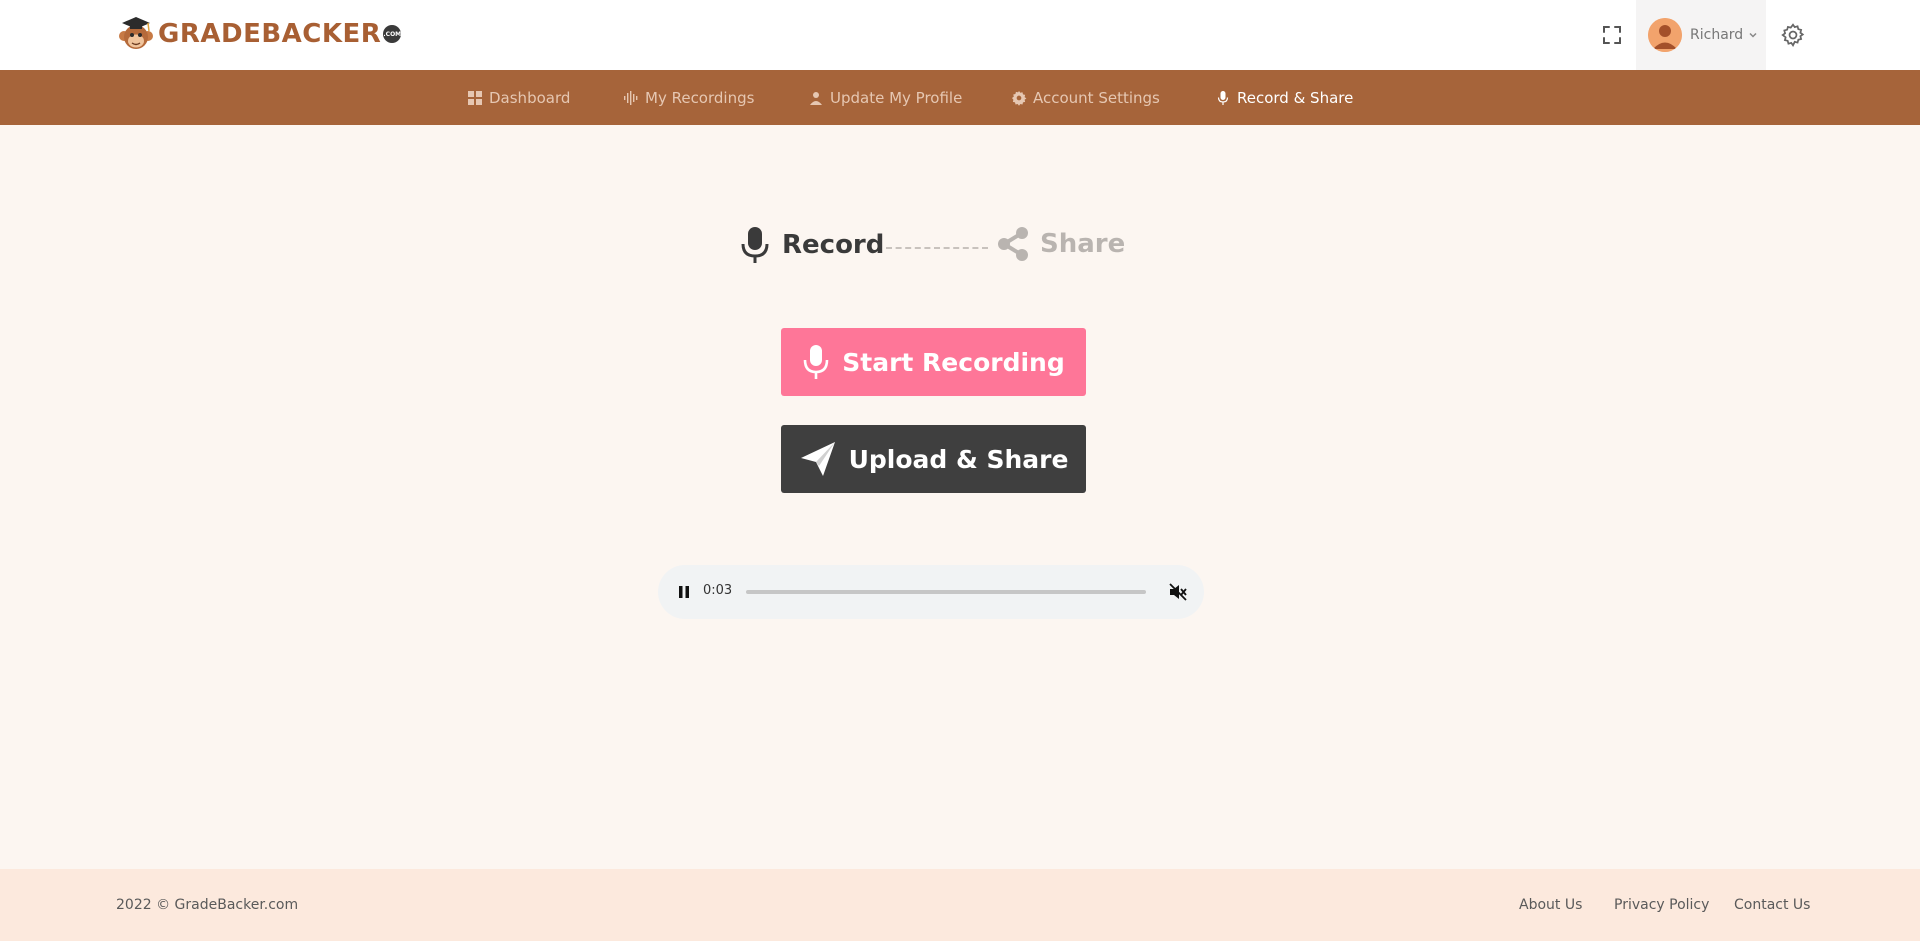  I want to click on logo-com-badge: .COM, so click(392, 34).